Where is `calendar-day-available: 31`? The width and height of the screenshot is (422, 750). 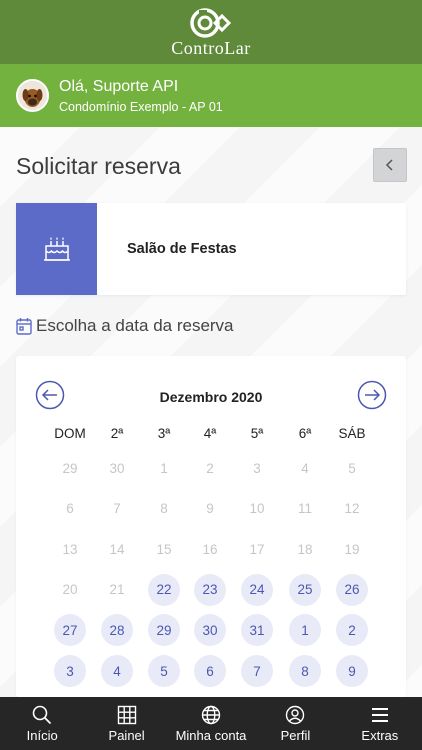
calendar-day-available: 31 is located at coordinates (257, 630).